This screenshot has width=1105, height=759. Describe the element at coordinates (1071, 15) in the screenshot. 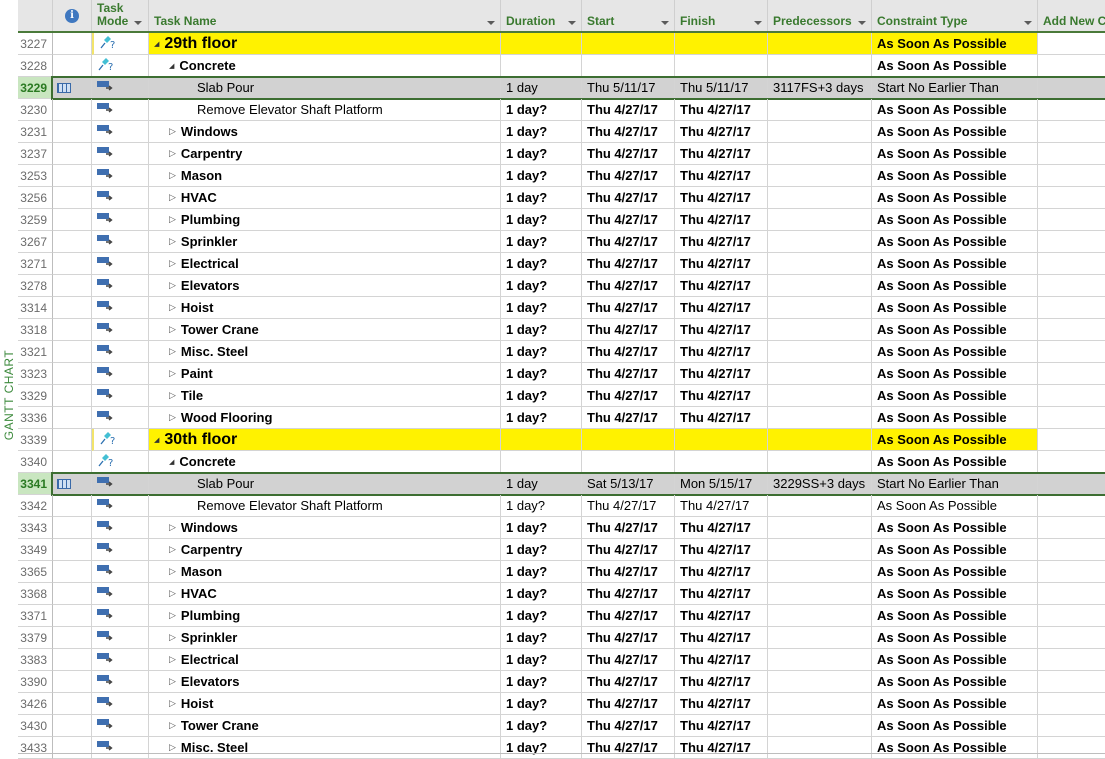

I see `header-add-new-column: Add New C` at that location.